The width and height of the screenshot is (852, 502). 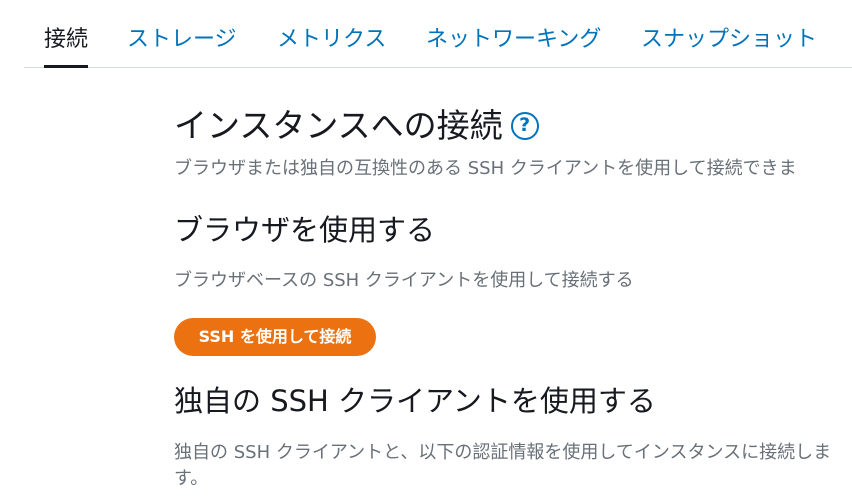 I want to click on browser-section-heading: ブラウザを使用する, so click(x=305, y=230).